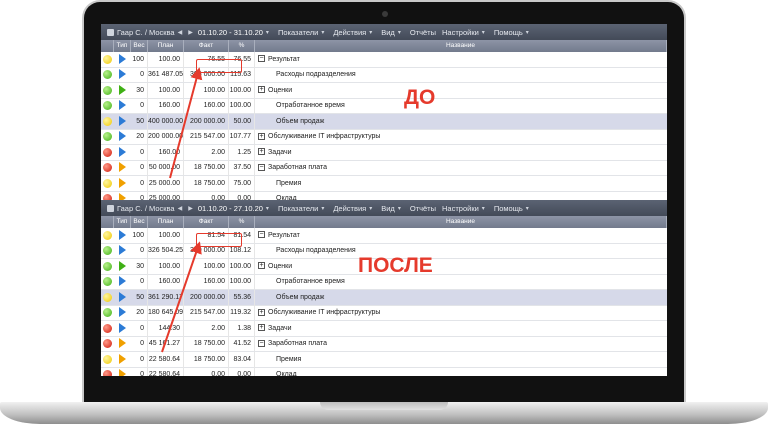  I want to click on period-select: 01.10.20 - 31.10.20, so click(230, 32).